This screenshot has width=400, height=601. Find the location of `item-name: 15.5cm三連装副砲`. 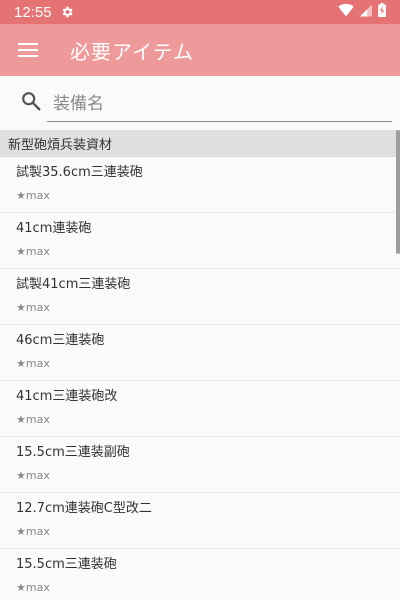

item-name: 15.5cm三連装副砲 is located at coordinates (73, 452).